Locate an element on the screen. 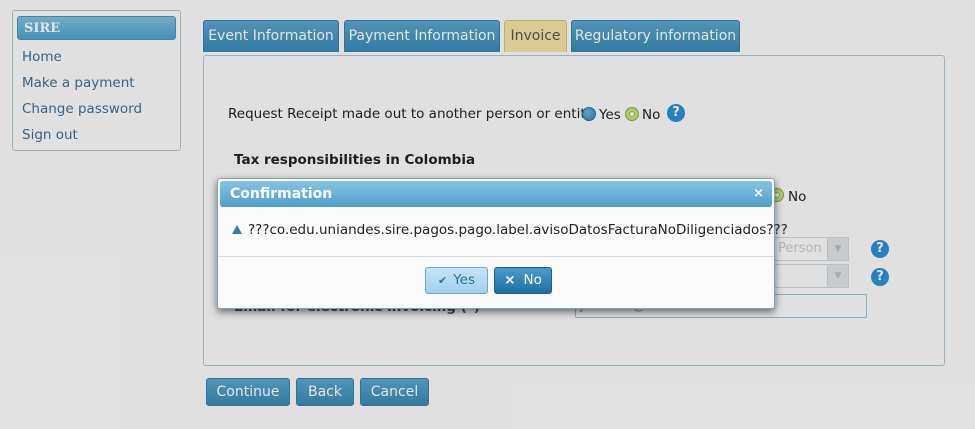  dialog-title-bar: Confirmation × is located at coordinates (496, 194).